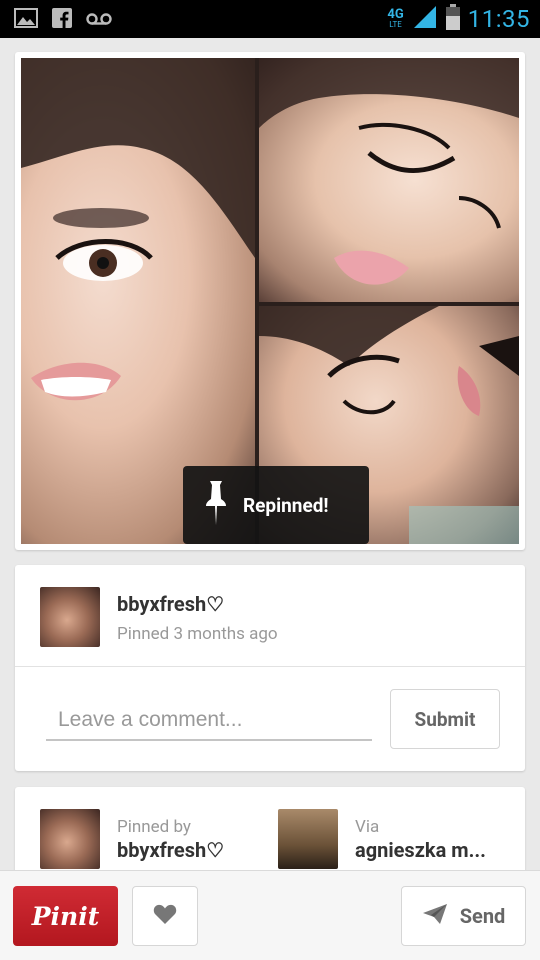 The width and height of the screenshot is (540, 960). I want to click on send-button: Send, so click(463, 916).